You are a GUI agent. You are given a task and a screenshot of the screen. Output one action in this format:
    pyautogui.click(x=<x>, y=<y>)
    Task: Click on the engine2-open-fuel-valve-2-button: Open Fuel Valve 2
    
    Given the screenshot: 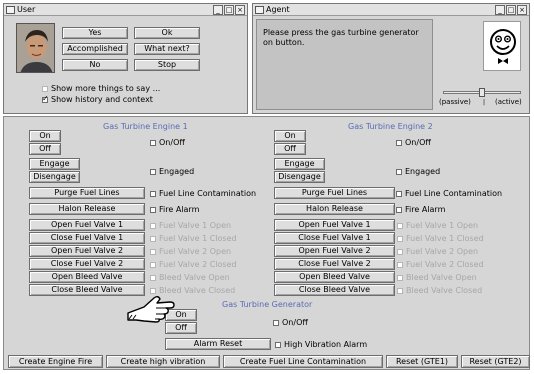 What is the action you would take?
    pyautogui.click(x=334, y=251)
    